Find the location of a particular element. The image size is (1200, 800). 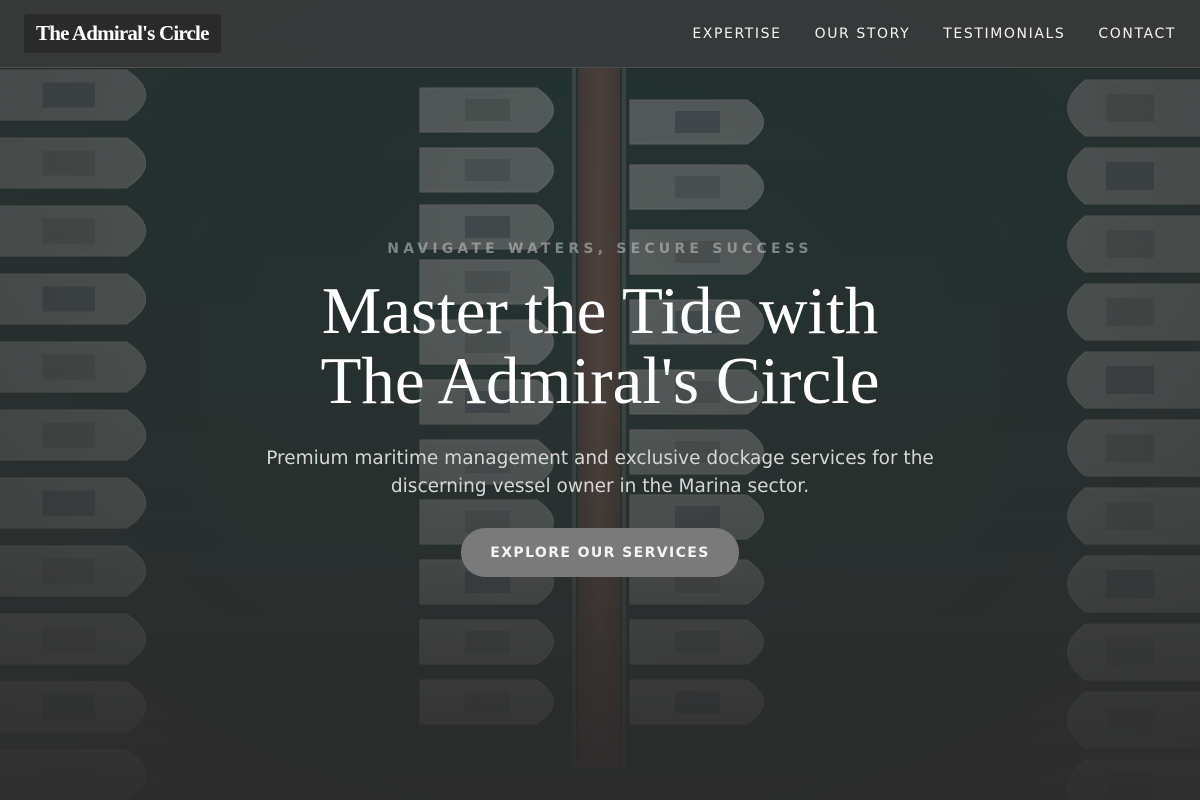

nav-link-our-story: OUR STORY is located at coordinates (863, 34).